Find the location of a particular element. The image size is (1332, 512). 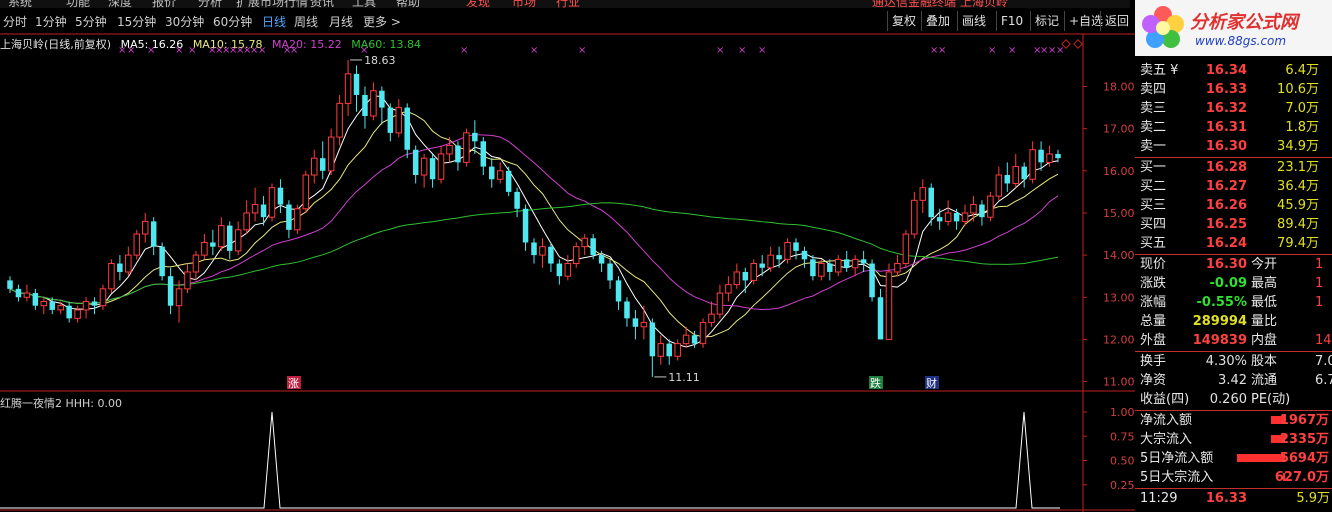

flow-value: 2335万 is located at coordinates (1304, 439).